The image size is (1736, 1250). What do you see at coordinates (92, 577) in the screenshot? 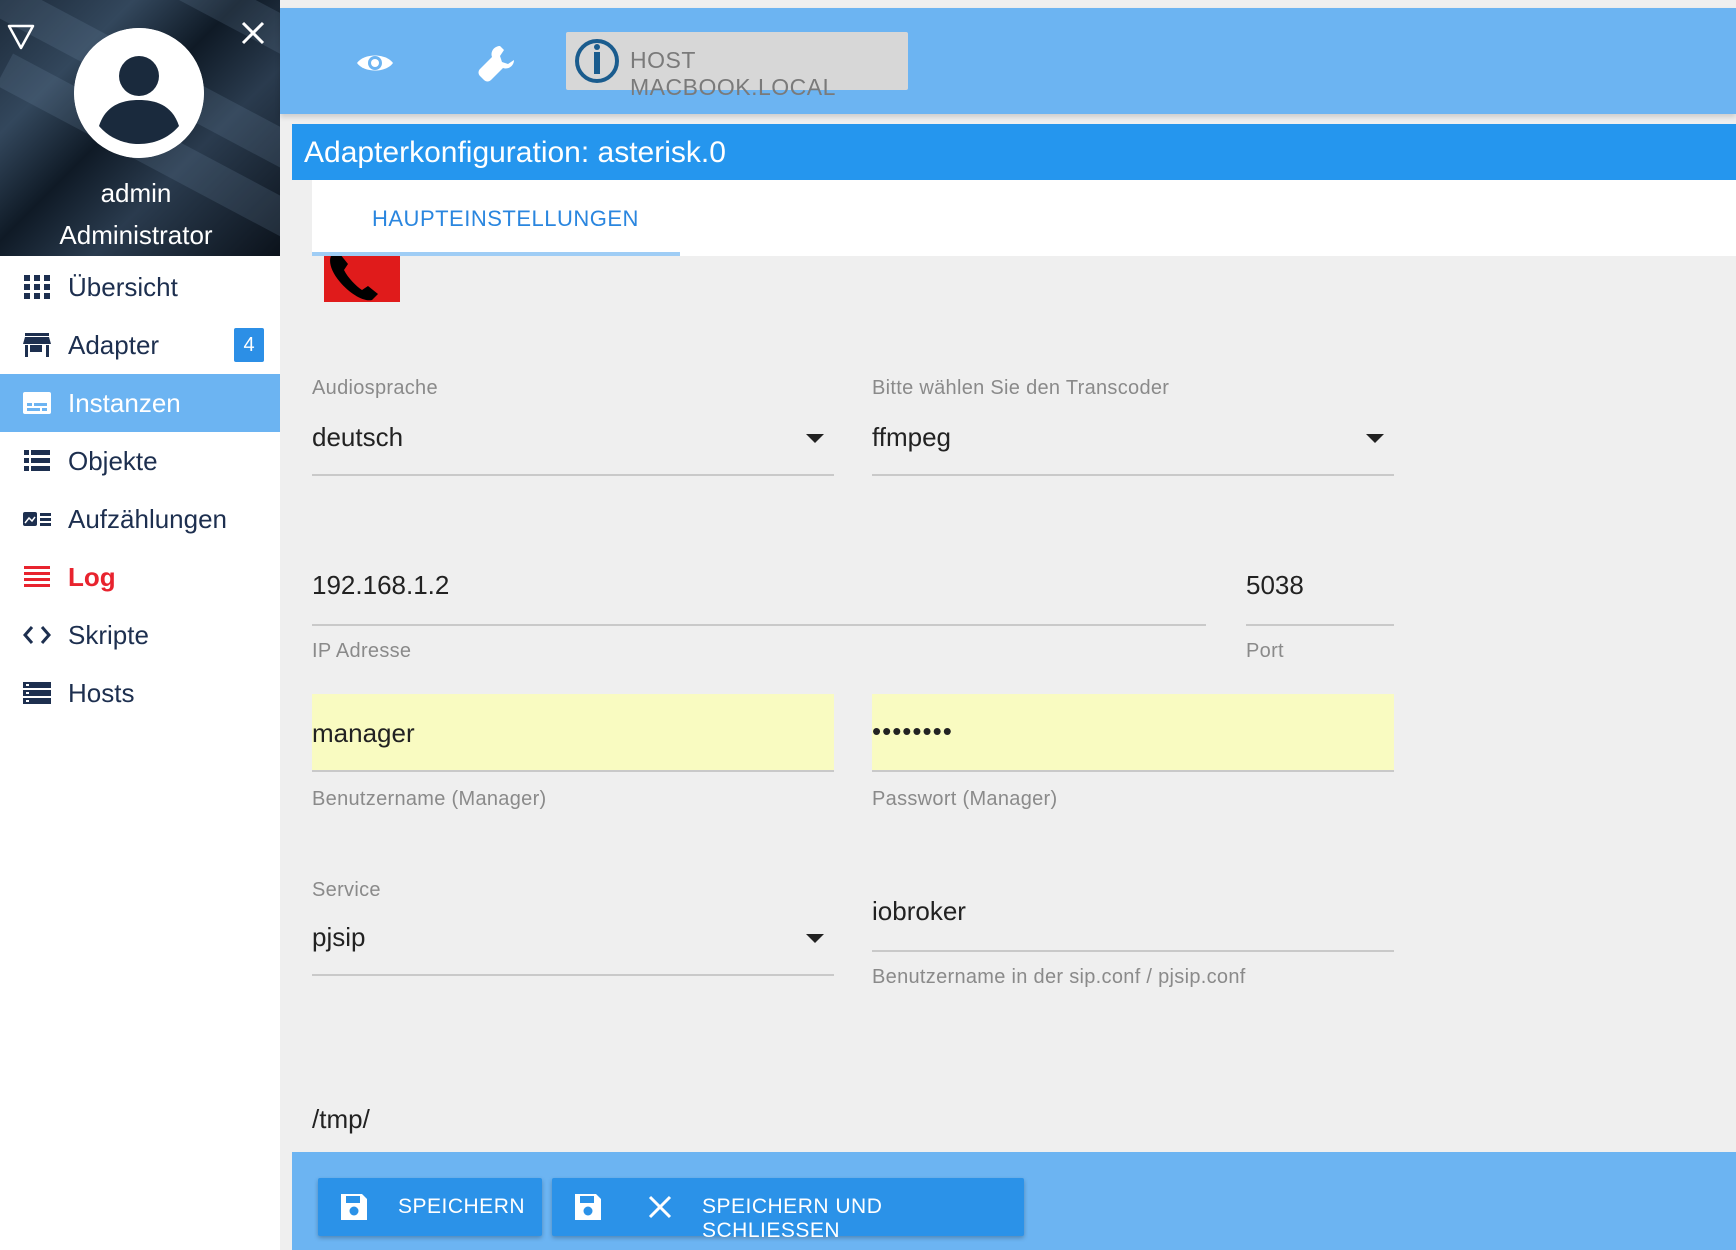
I see `sidebar-item-label: Log` at bounding box center [92, 577].